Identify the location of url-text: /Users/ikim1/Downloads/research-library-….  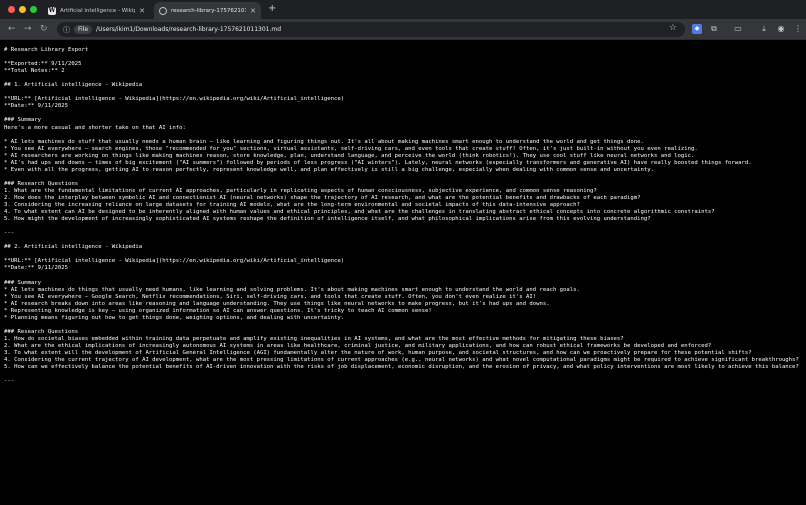
(188, 29).